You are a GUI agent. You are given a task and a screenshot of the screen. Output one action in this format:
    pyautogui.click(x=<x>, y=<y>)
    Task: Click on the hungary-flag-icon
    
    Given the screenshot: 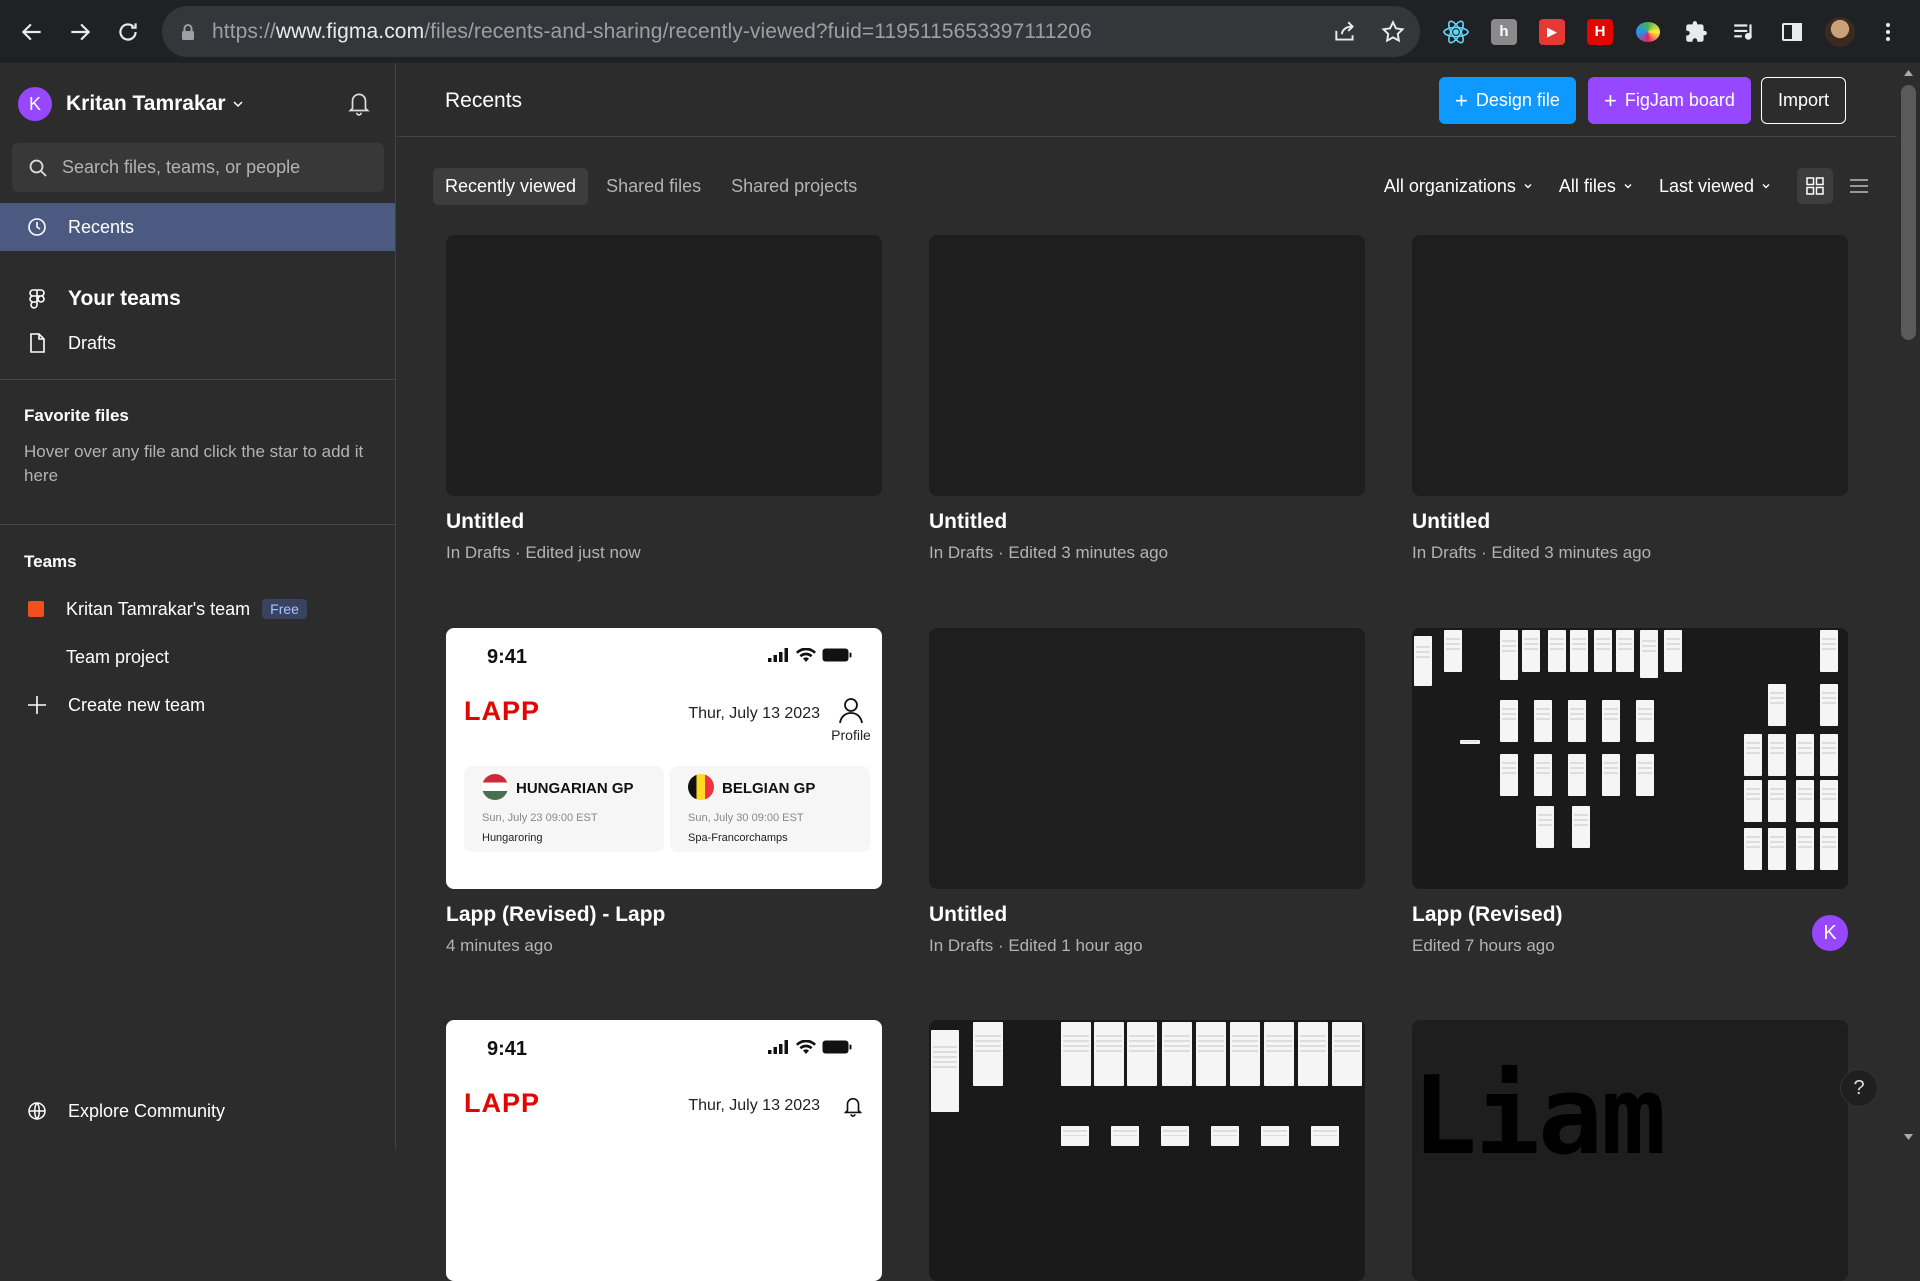 What is the action you would take?
    pyautogui.click(x=495, y=787)
    